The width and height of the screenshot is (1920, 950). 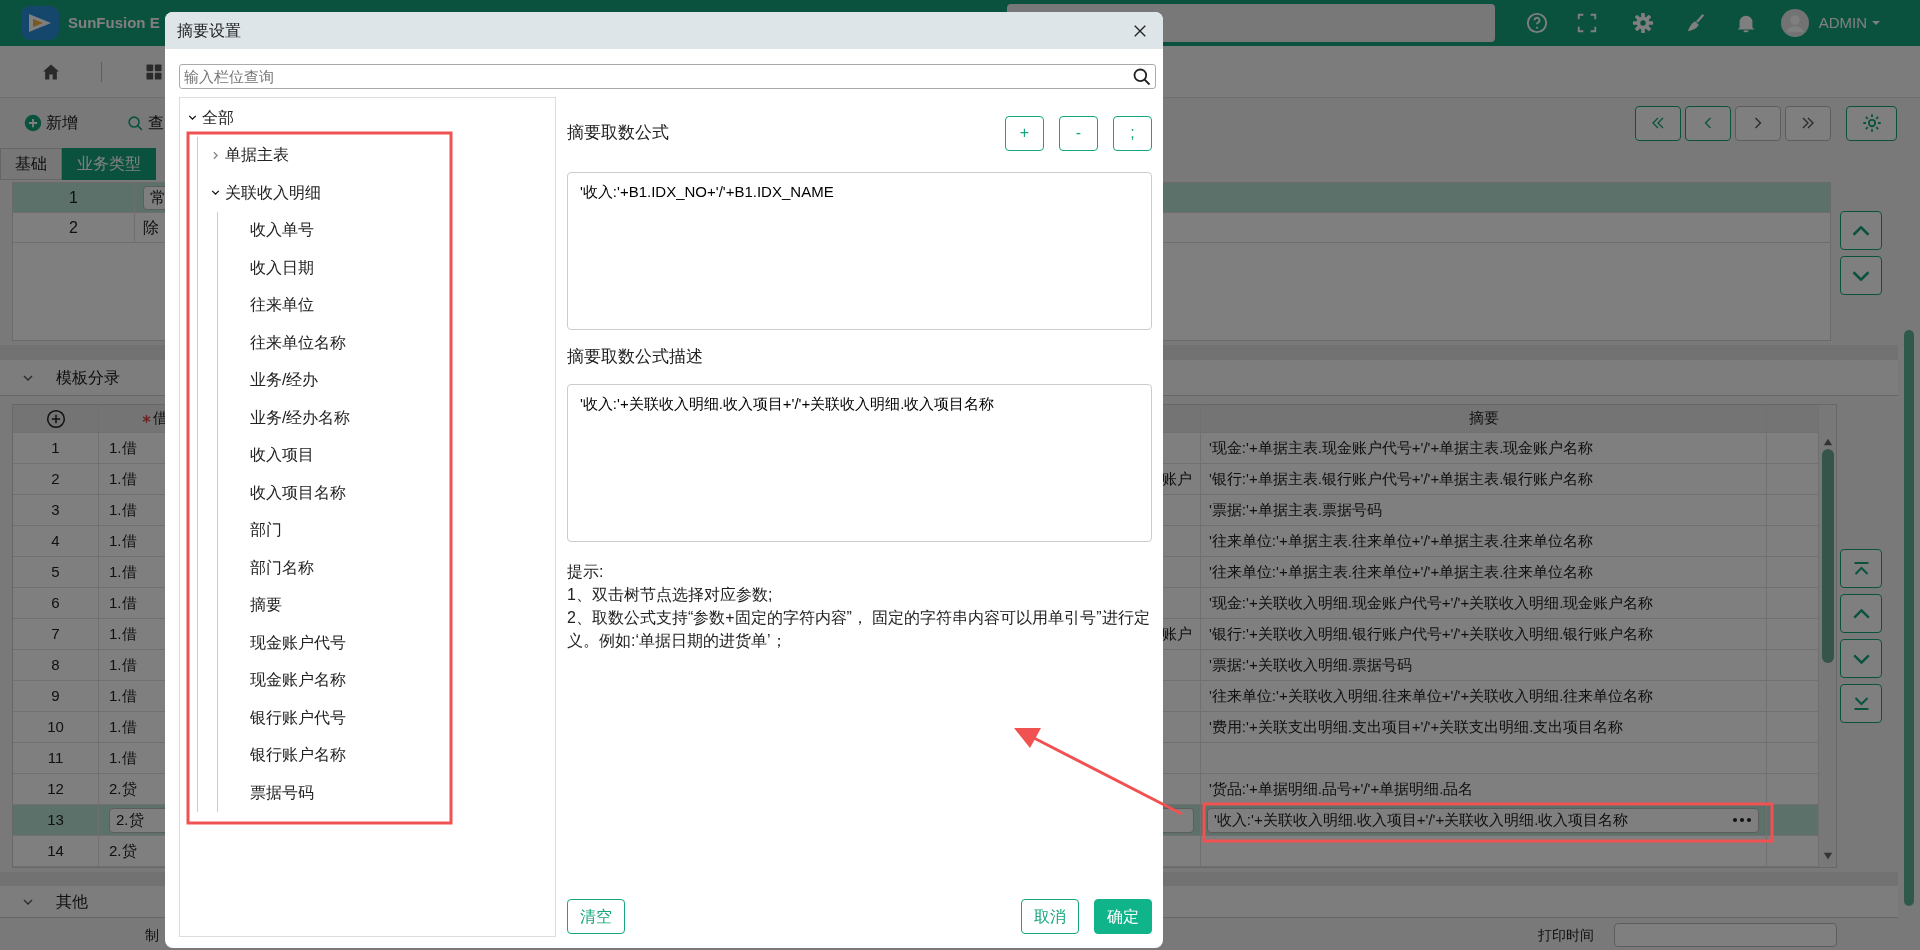 I want to click on table-cell-text: '现金:'+单据主表.现金账户代号+'/'+单据主表.现金账户名称, so click(x=1401, y=447).